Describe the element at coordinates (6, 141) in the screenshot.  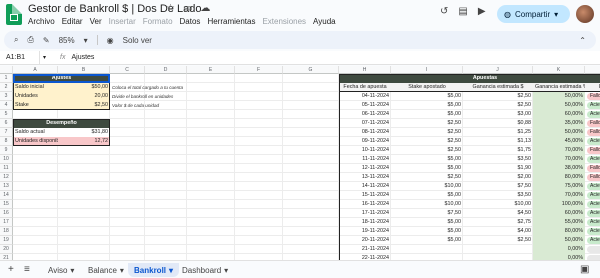
I see `row-header: 8` at that location.